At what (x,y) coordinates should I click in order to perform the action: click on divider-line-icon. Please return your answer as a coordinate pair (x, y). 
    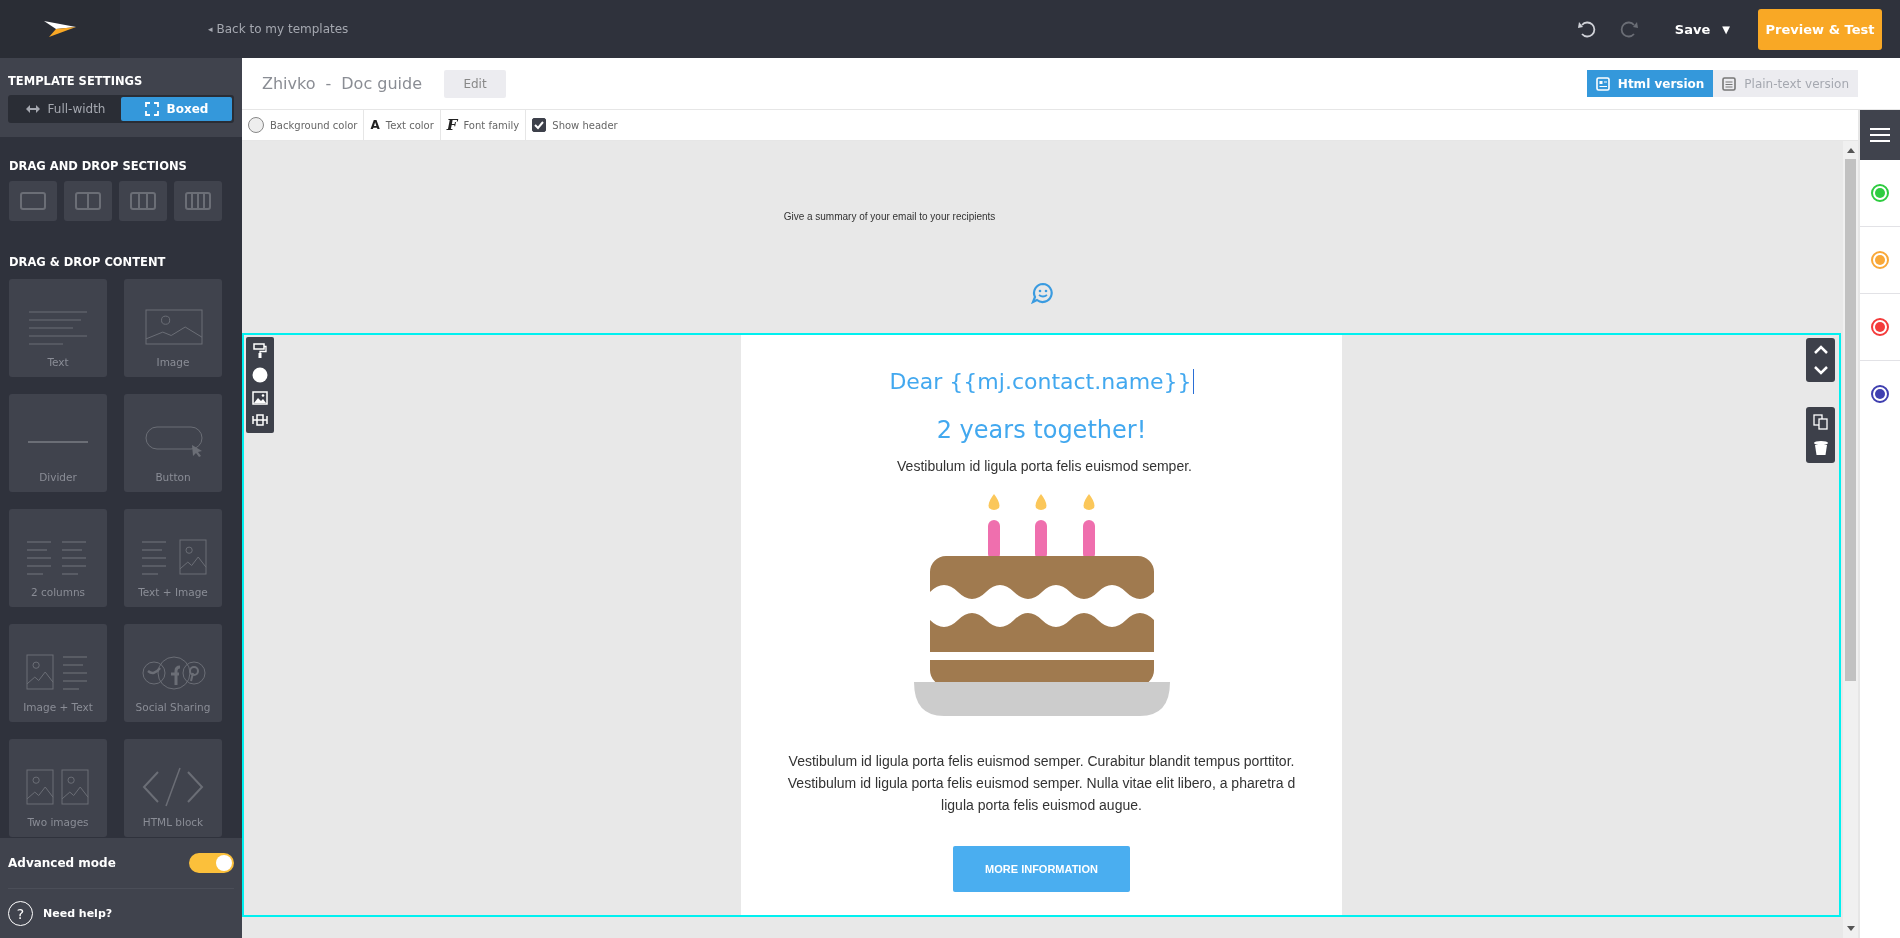
    Looking at the image, I should click on (58, 442).